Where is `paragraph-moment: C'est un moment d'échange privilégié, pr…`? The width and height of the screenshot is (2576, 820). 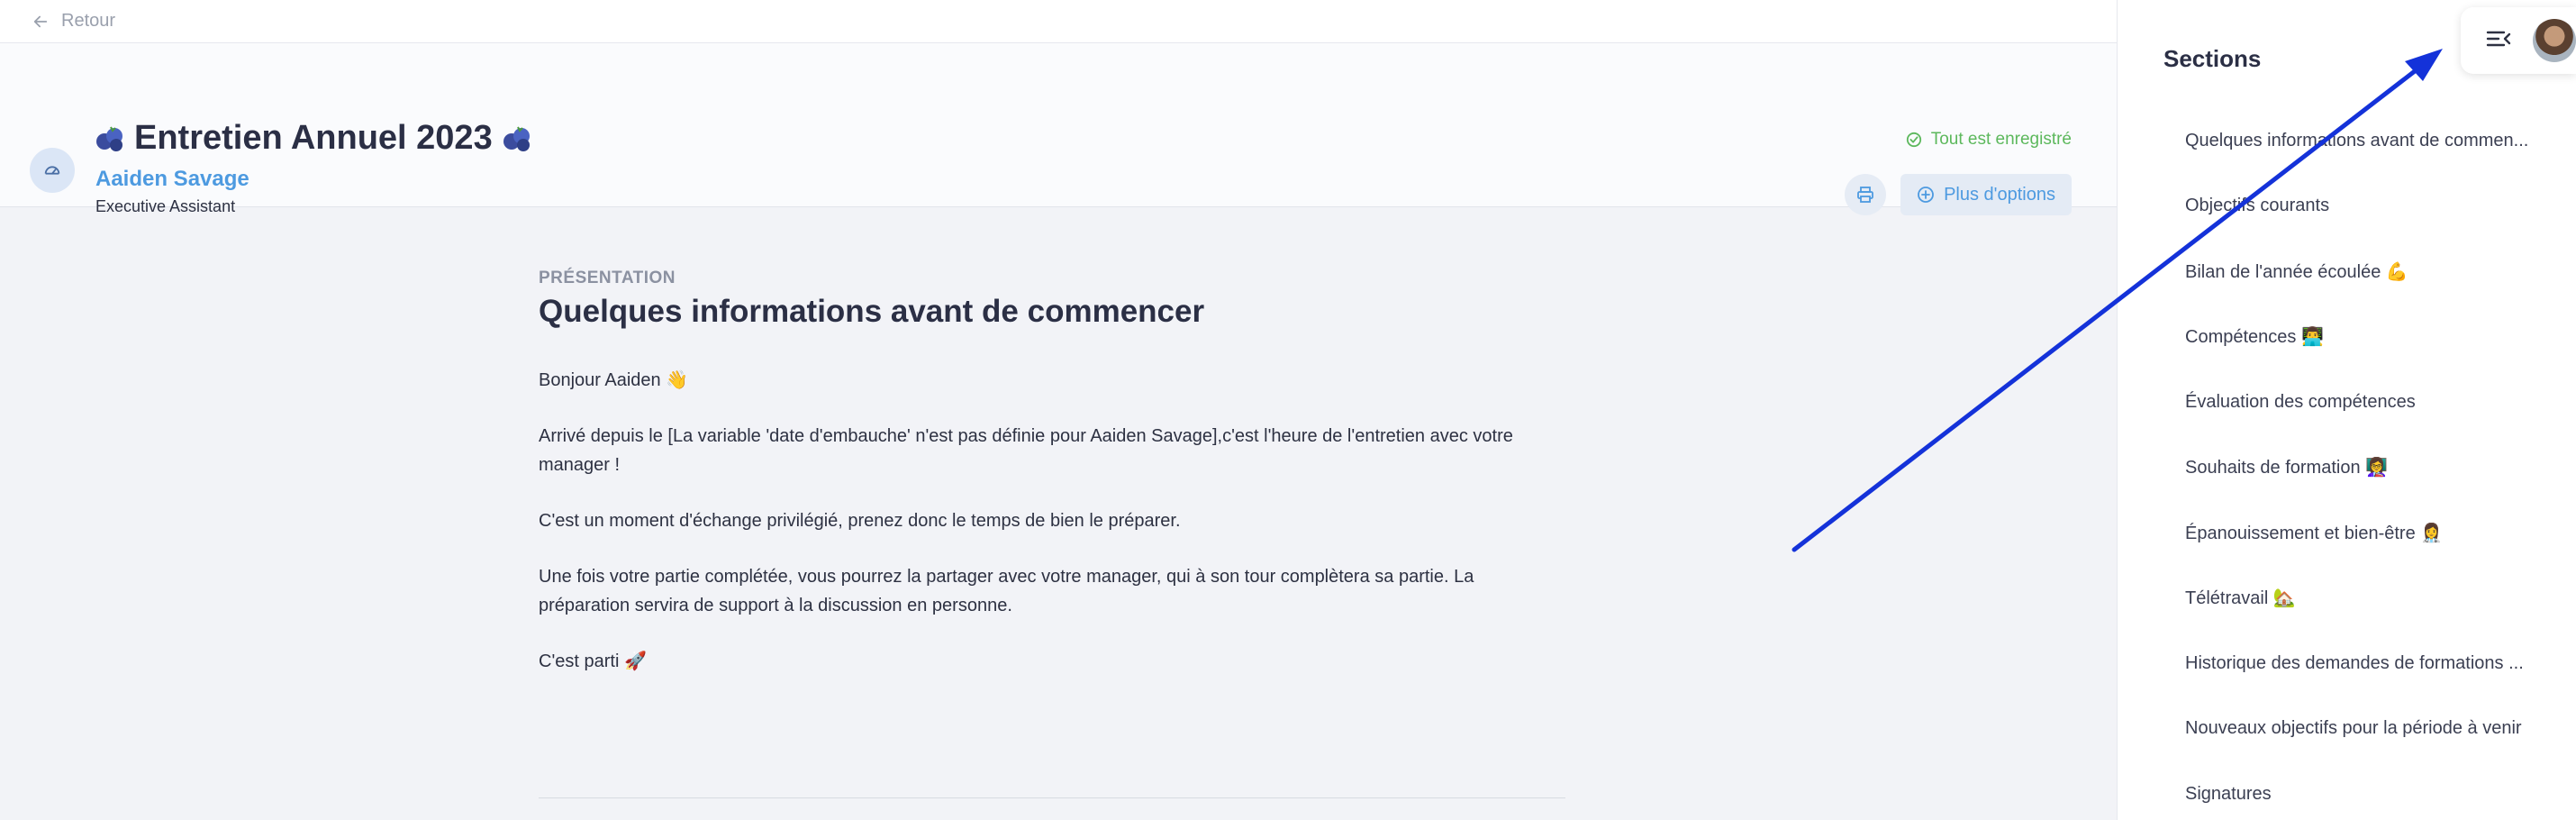
paragraph-moment: C'est un moment d'échange privilégié, pr… is located at coordinates (860, 521).